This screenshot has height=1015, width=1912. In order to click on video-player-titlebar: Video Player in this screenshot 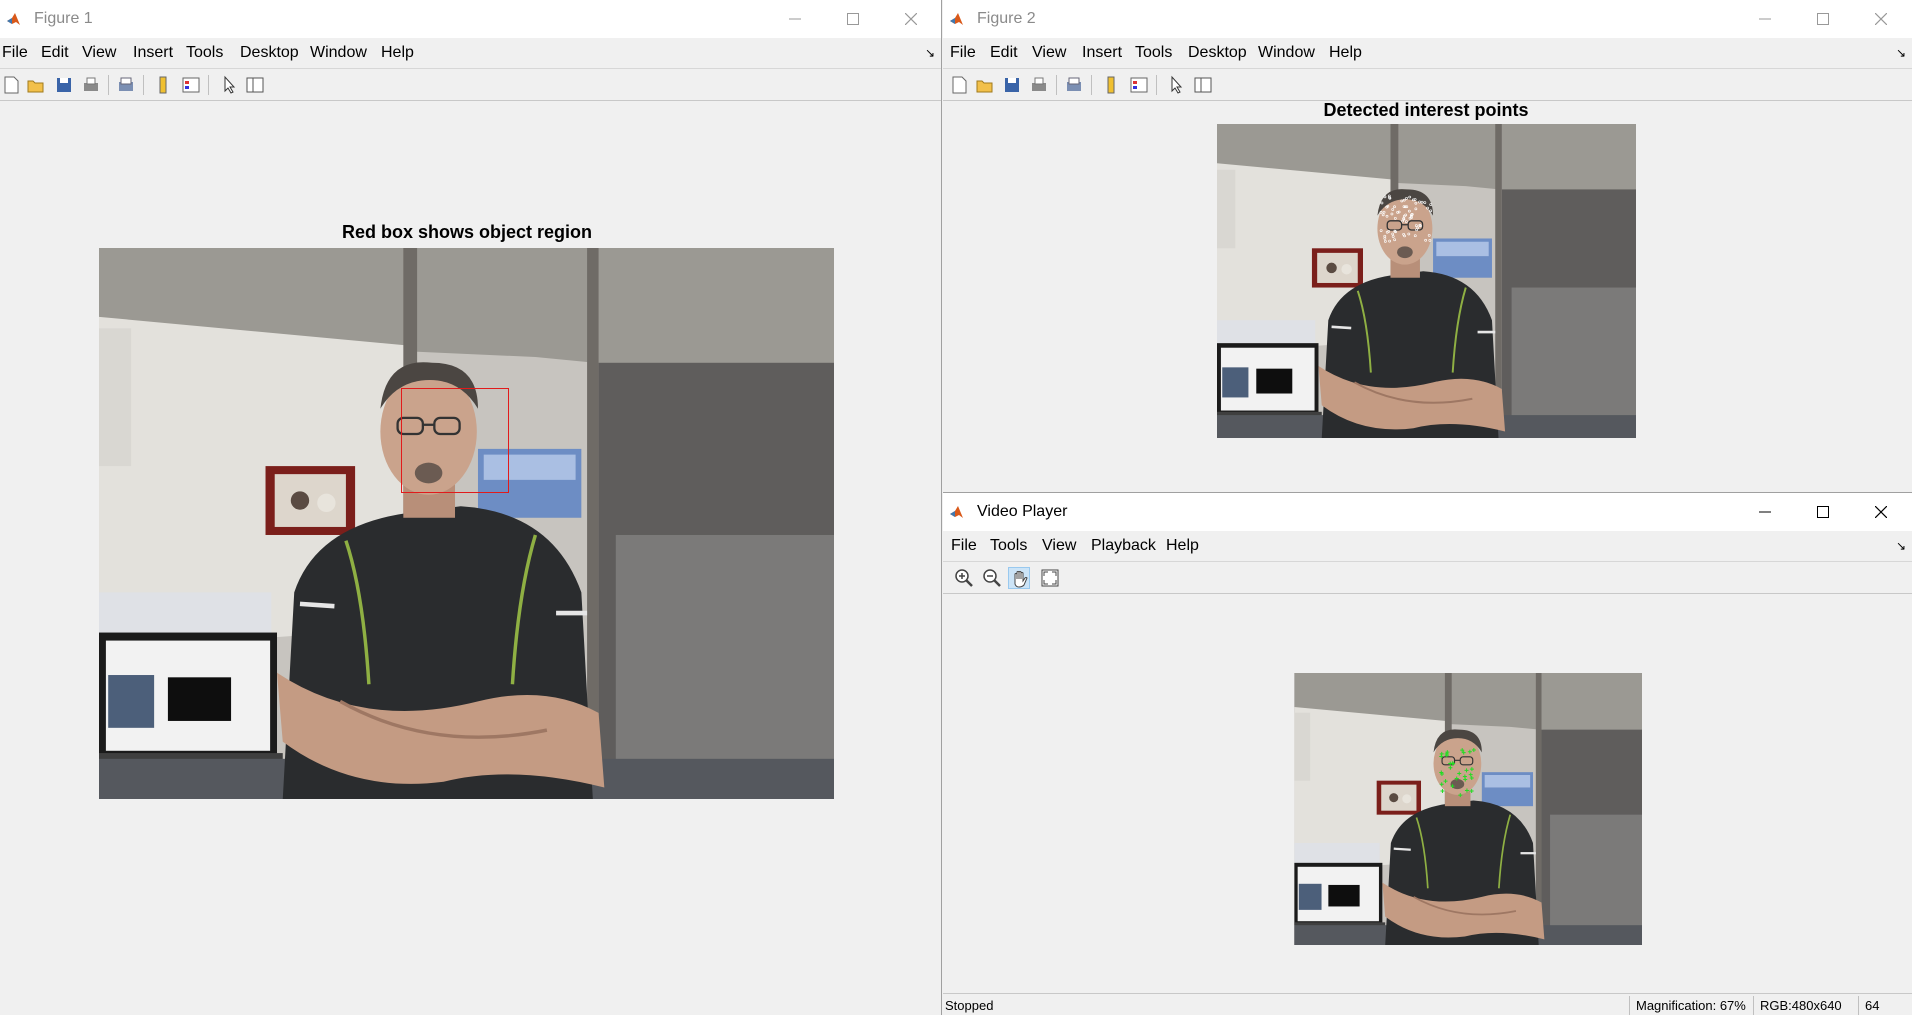, I will do `click(1427, 512)`.